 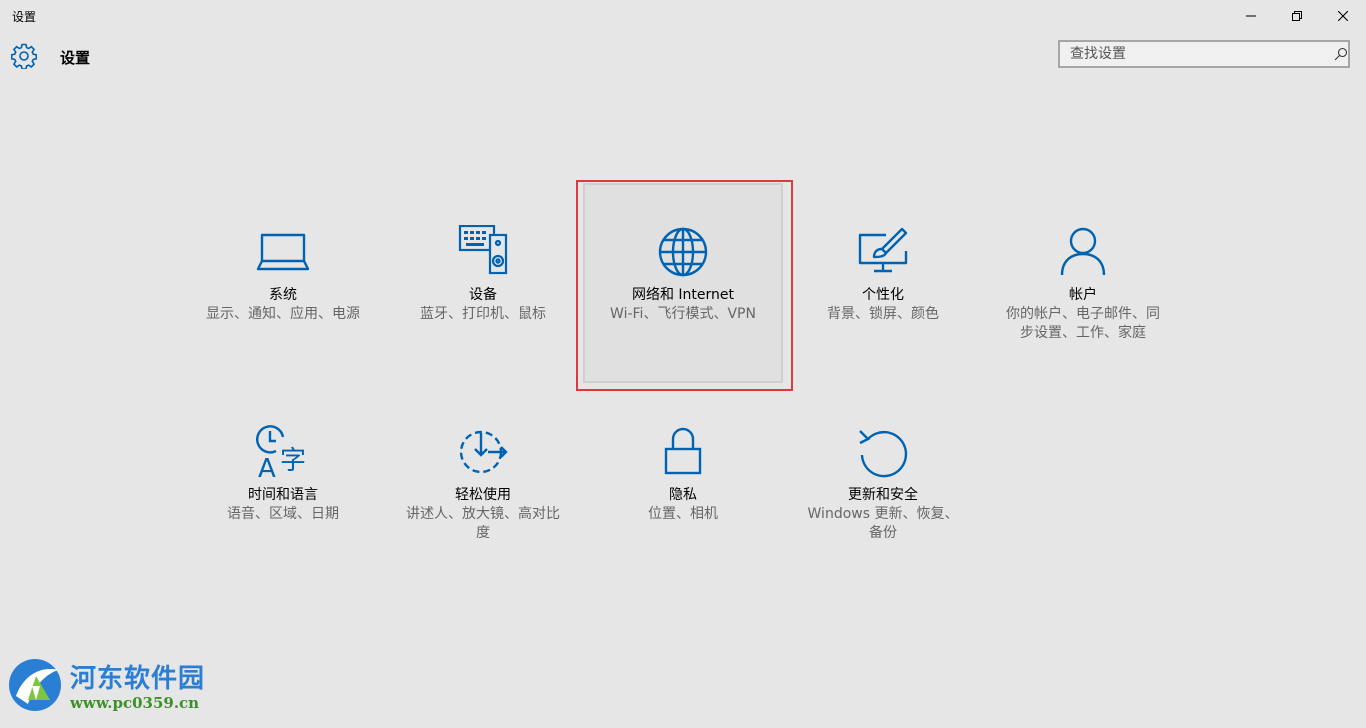 I want to click on tile-title: 更新和安全, so click(x=883, y=495).